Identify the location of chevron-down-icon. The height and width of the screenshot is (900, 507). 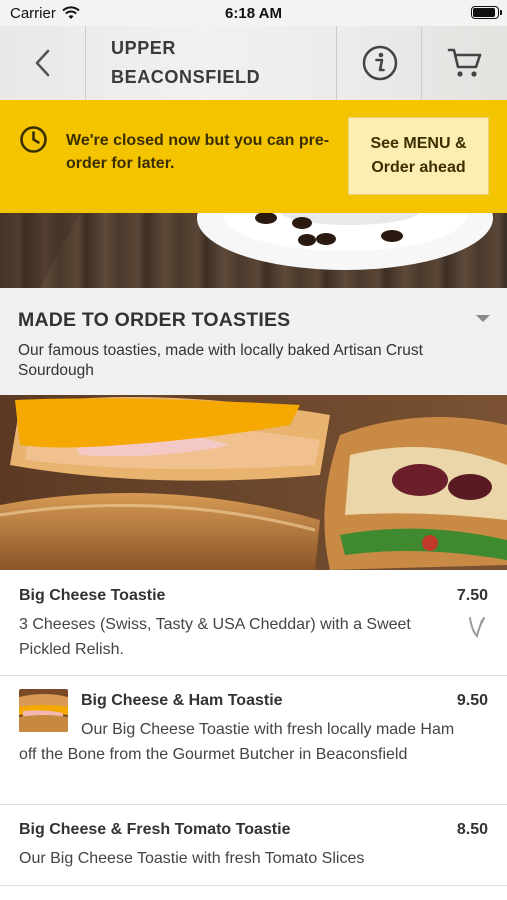
(483, 318).